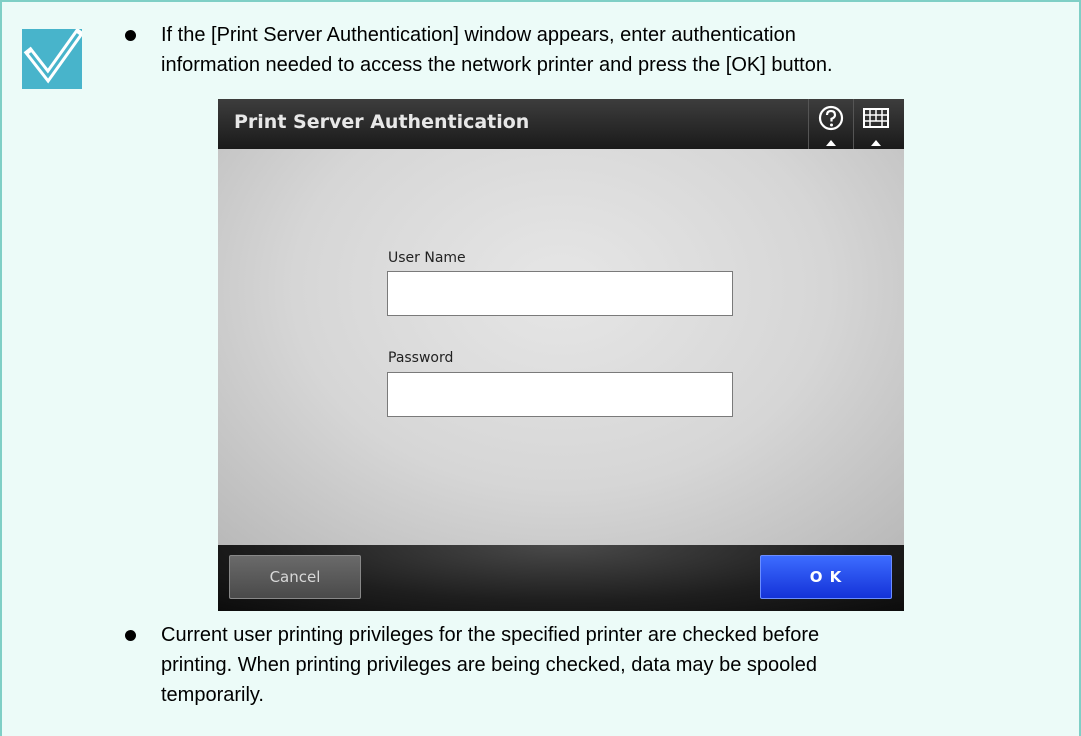 The width and height of the screenshot is (1081, 736). I want to click on help-button, so click(830, 124).